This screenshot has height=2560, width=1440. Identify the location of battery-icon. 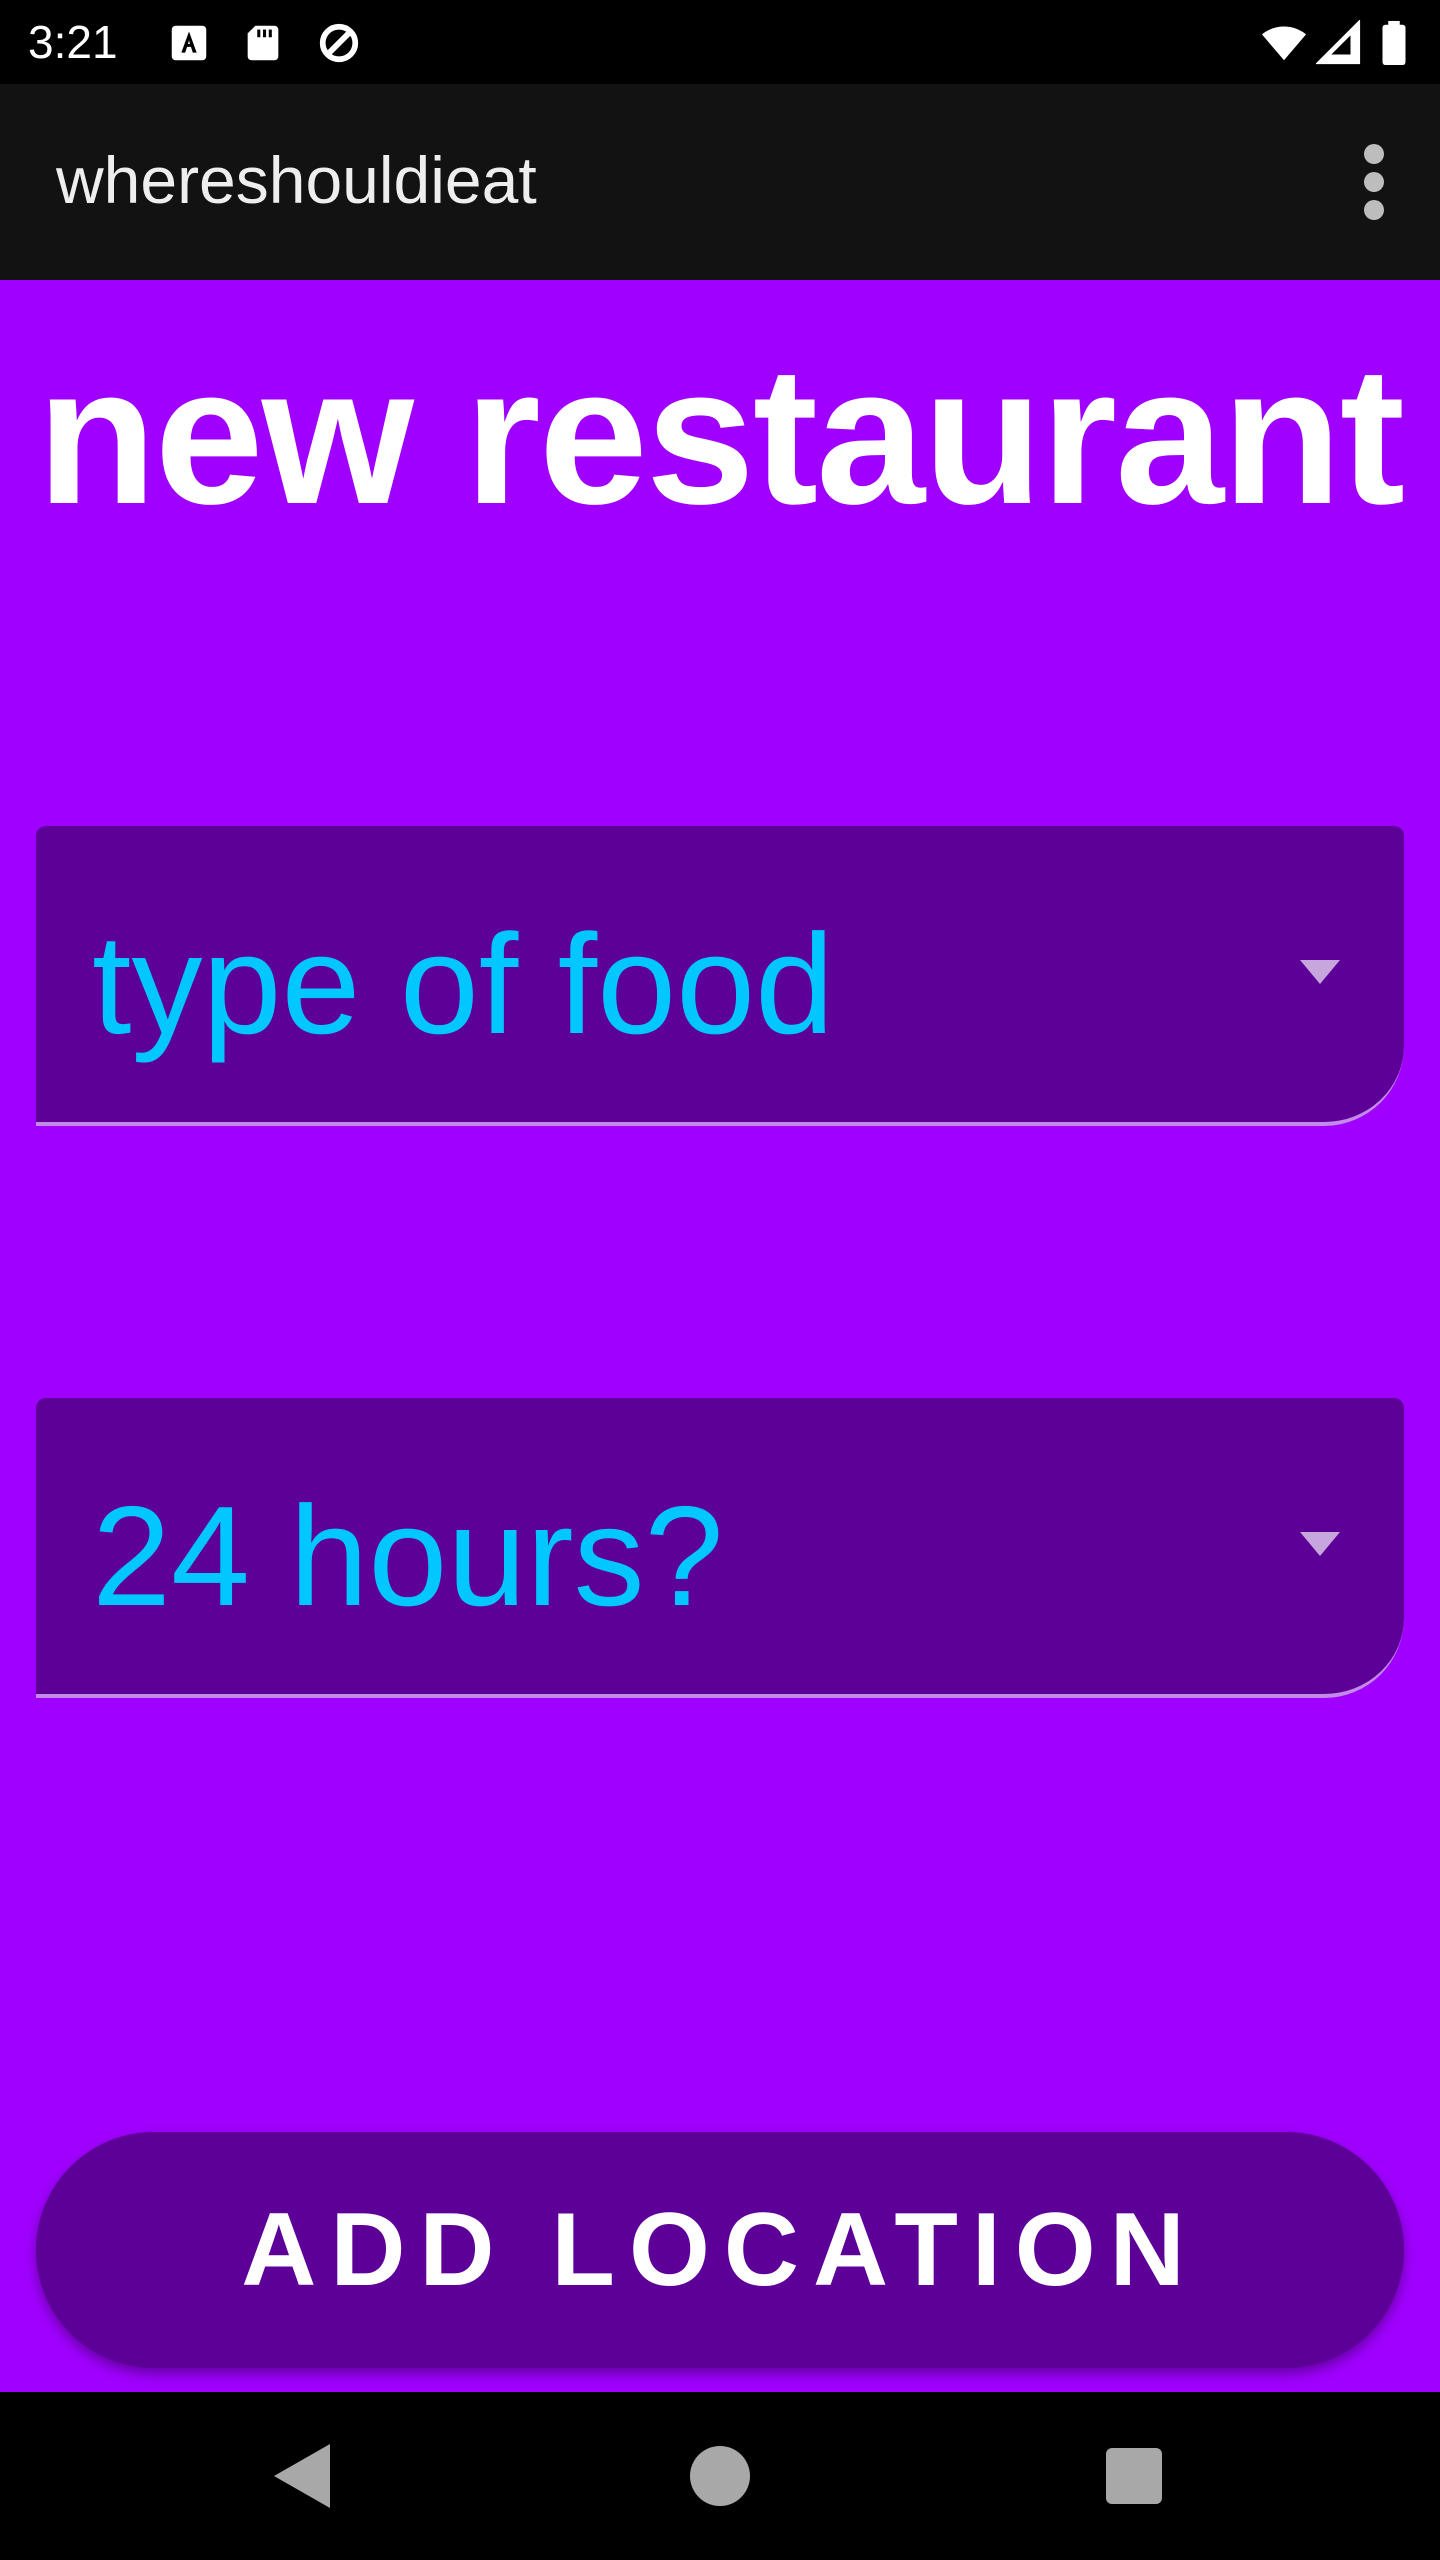
(1394, 43).